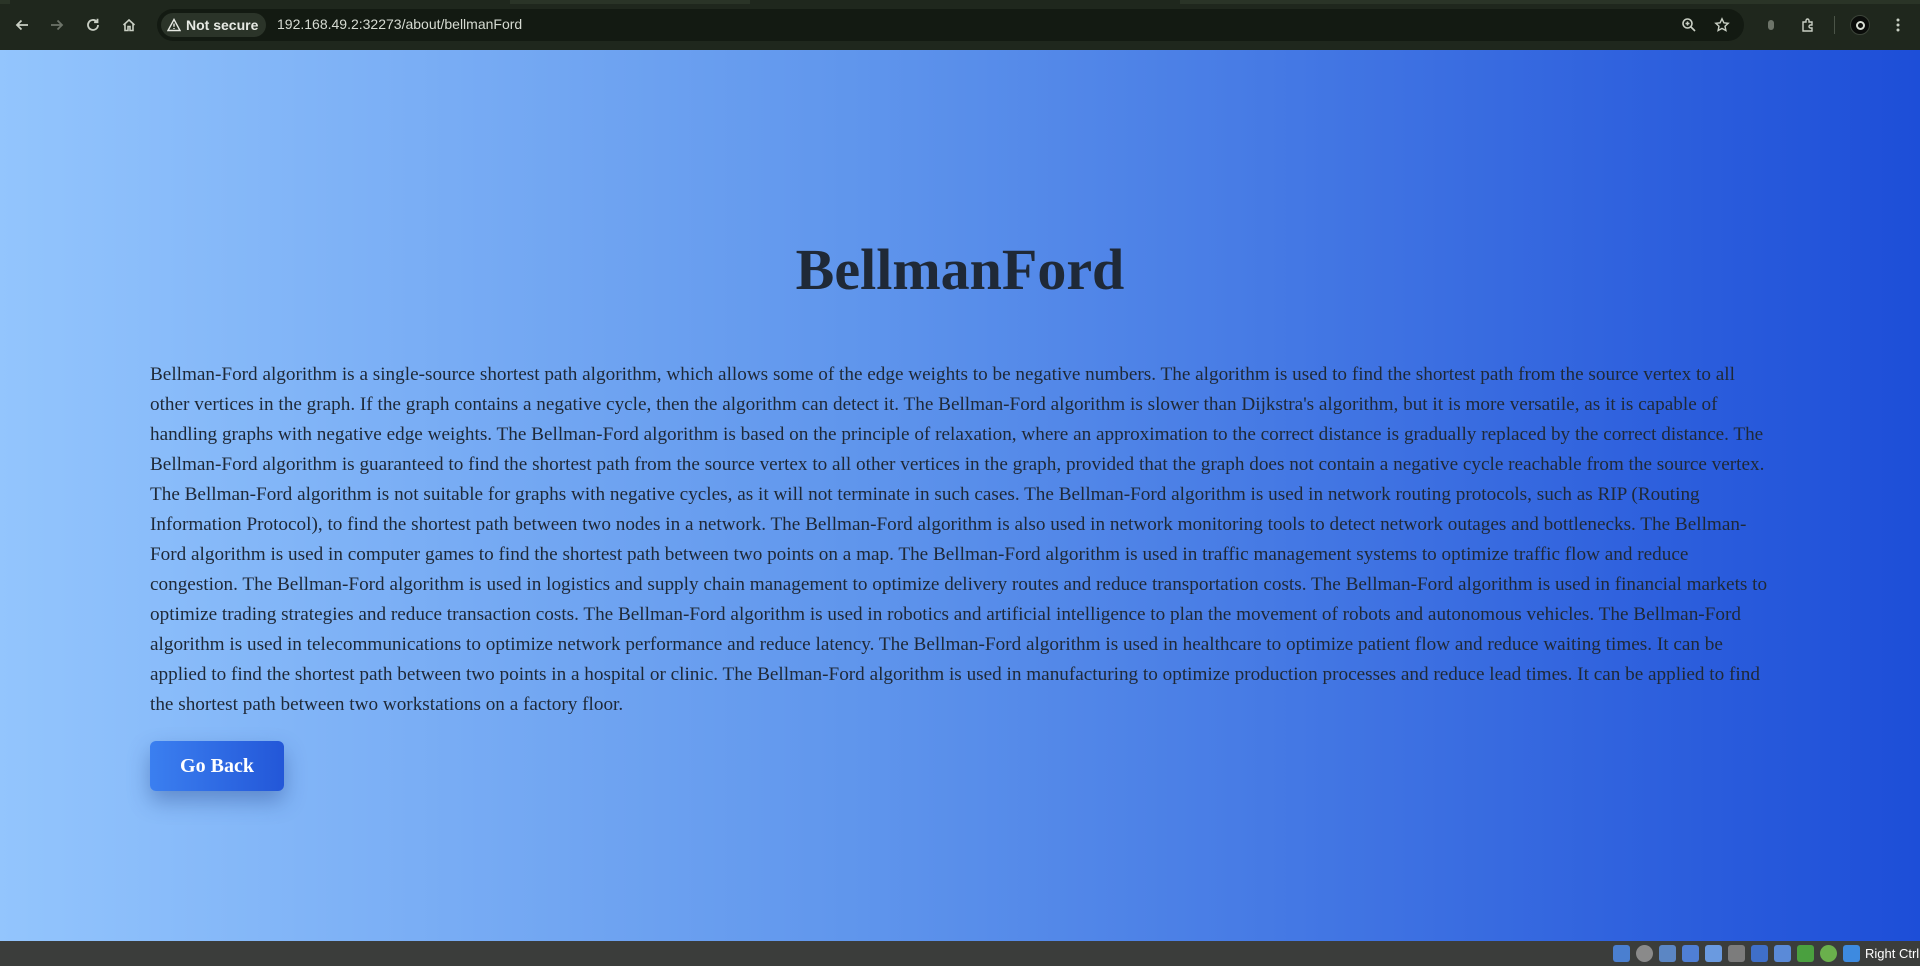 The height and width of the screenshot is (966, 1920). Describe the element at coordinates (222, 25) in the screenshot. I see `security-label: Not secure` at that location.